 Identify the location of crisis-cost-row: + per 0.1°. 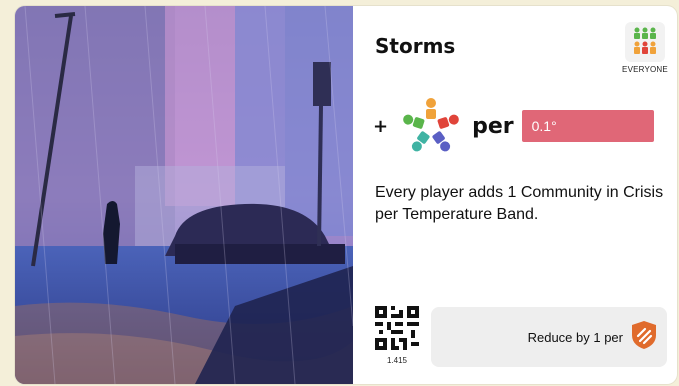
(513, 126).